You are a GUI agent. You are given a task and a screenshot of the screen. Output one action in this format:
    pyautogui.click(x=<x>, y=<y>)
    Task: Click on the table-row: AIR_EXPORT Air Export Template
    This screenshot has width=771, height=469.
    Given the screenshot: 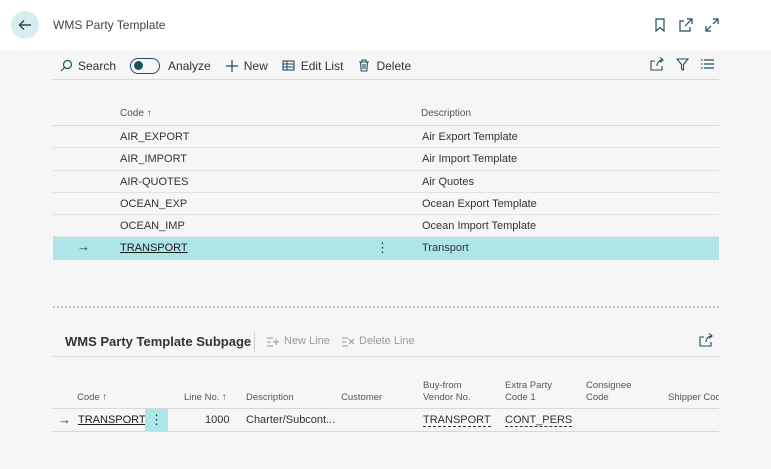 What is the action you would take?
    pyautogui.click(x=386, y=137)
    